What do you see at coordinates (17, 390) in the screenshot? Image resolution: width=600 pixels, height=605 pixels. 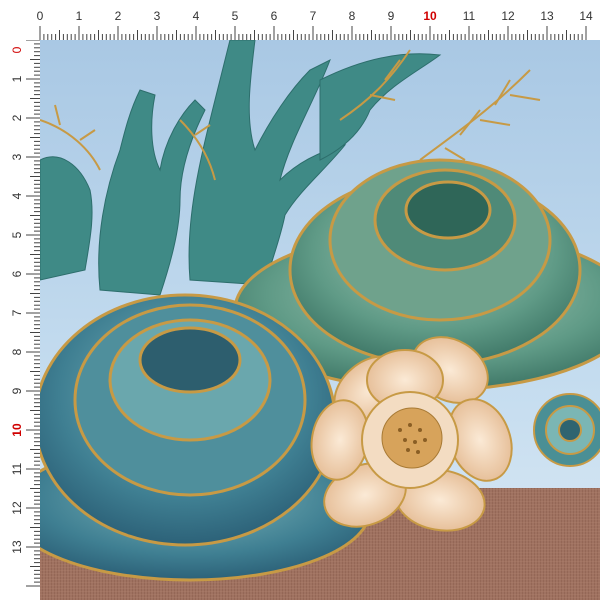 I see `left-ruler-label: 9` at bounding box center [17, 390].